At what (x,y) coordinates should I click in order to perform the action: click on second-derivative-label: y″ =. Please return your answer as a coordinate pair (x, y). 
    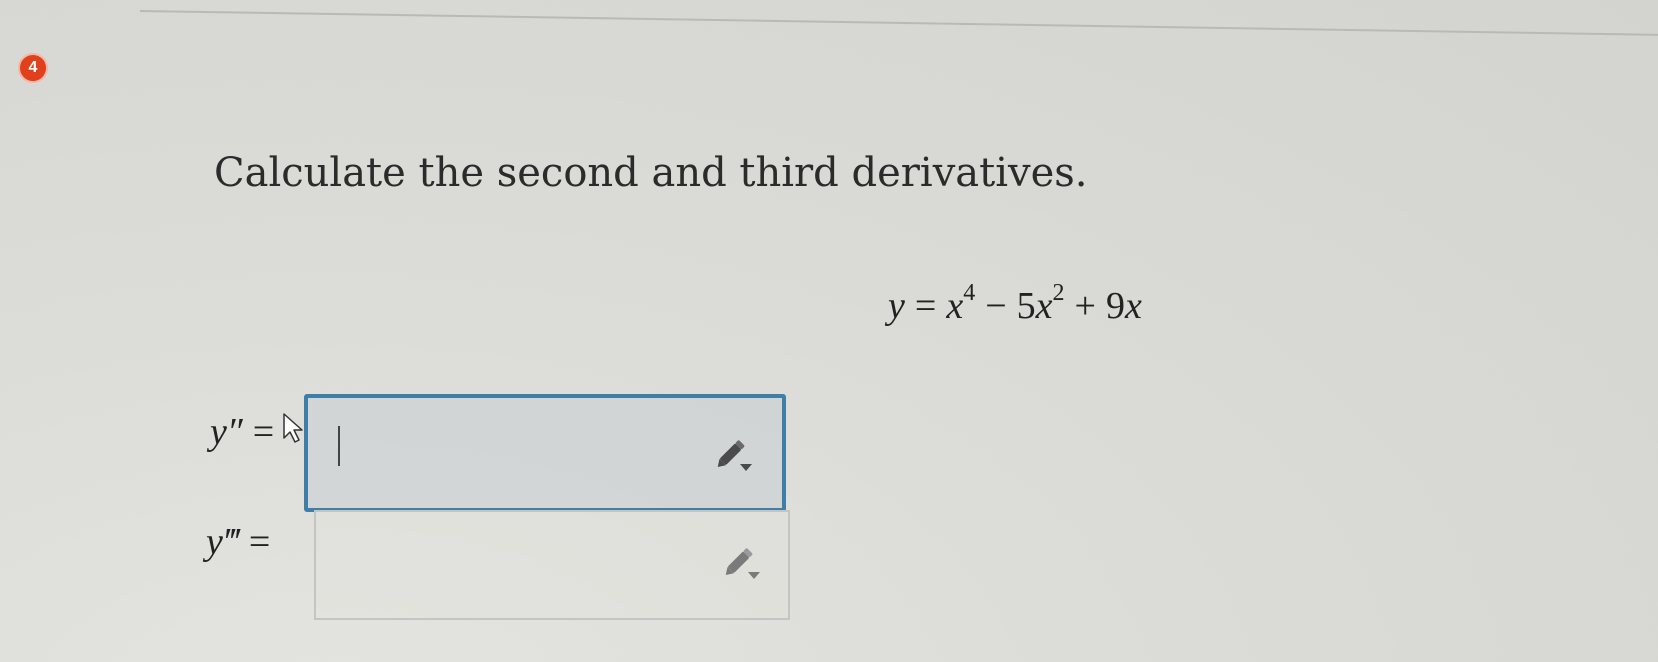
    Looking at the image, I should click on (242, 432).